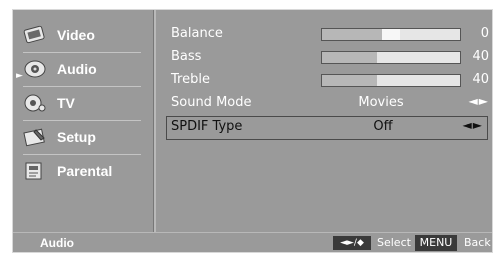 The image size is (503, 264). What do you see at coordinates (35, 137) in the screenshot?
I see `setup-icon` at bounding box center [35, 137].